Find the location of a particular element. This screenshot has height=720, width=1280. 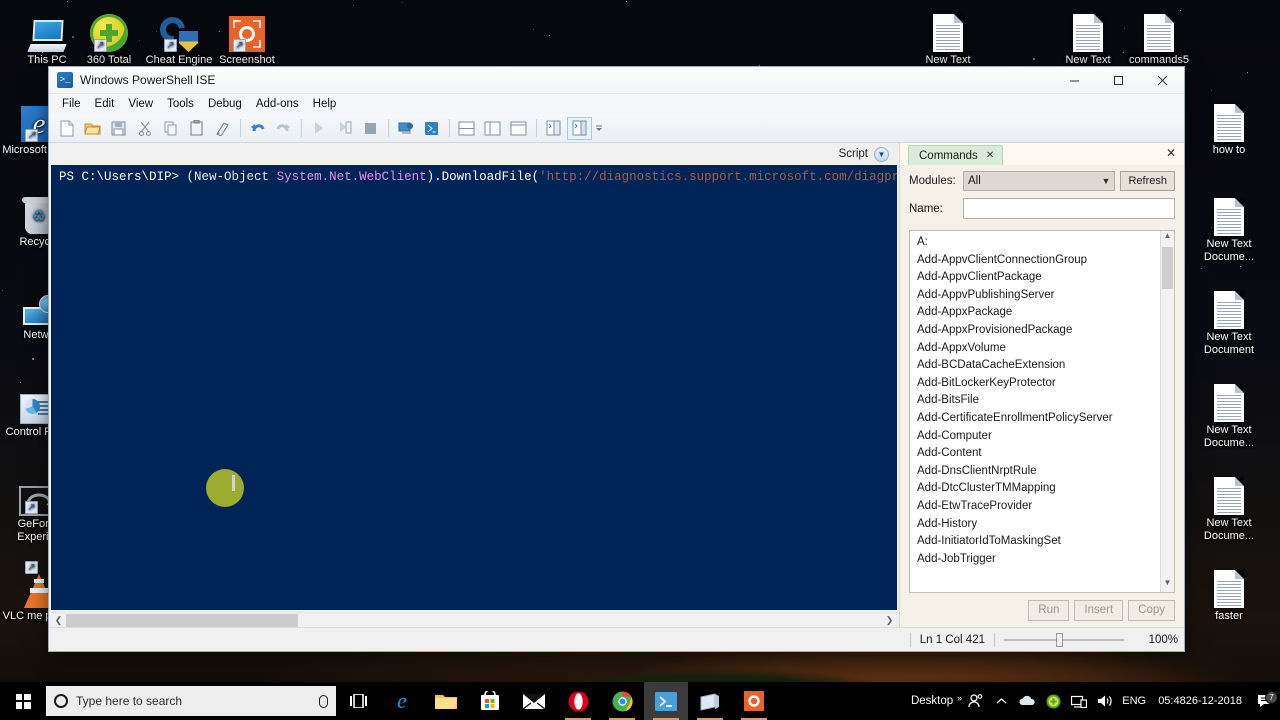

close-button is located at coordinates (1162, 80).